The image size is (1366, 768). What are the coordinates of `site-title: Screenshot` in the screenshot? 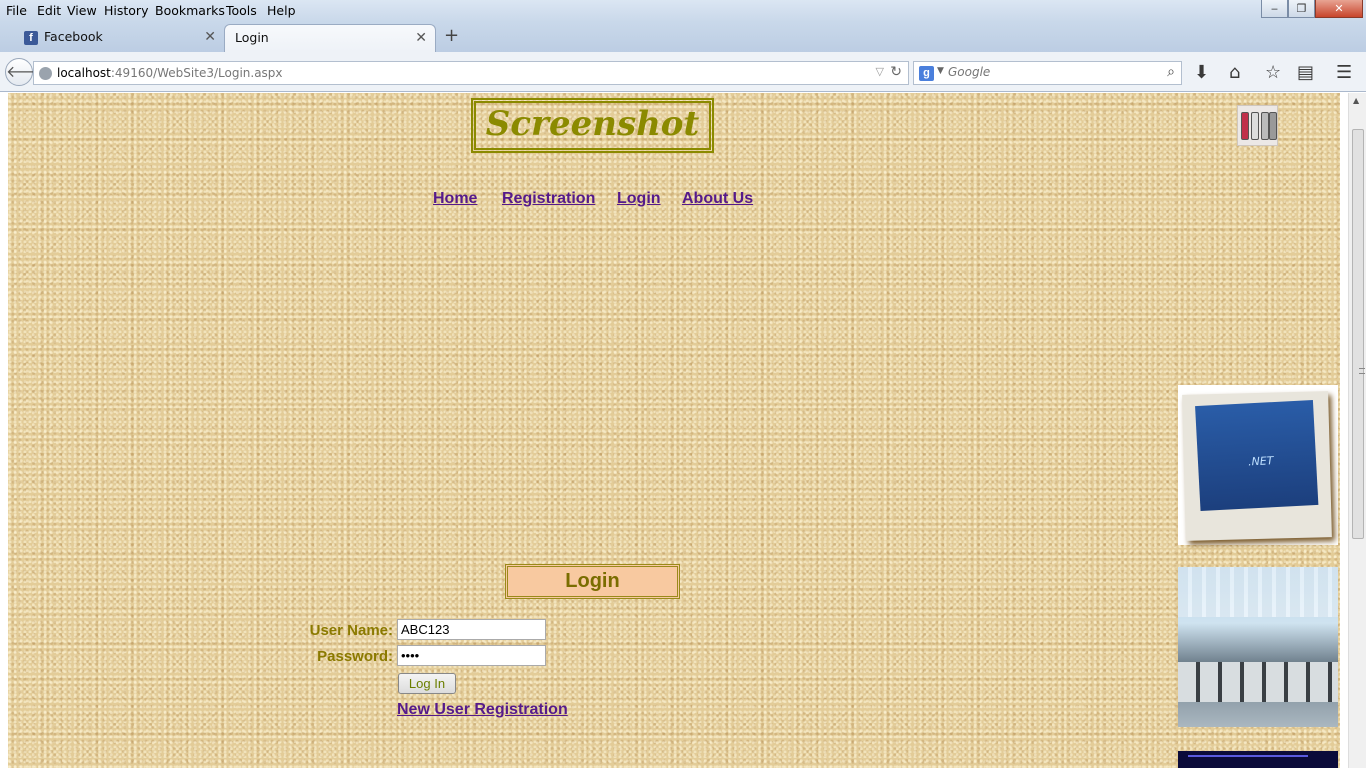 It's located at (592, 124).